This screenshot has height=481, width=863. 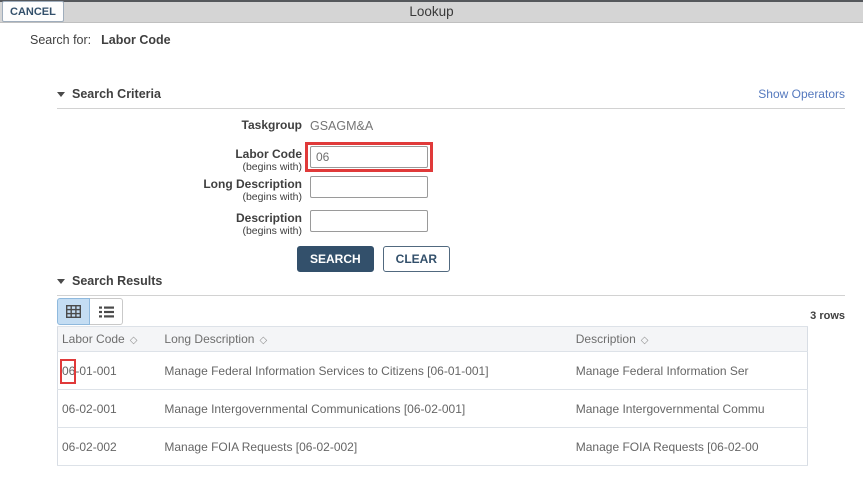 I want to click on annotation-box-labor-code-input, so click(x=369, y=157).